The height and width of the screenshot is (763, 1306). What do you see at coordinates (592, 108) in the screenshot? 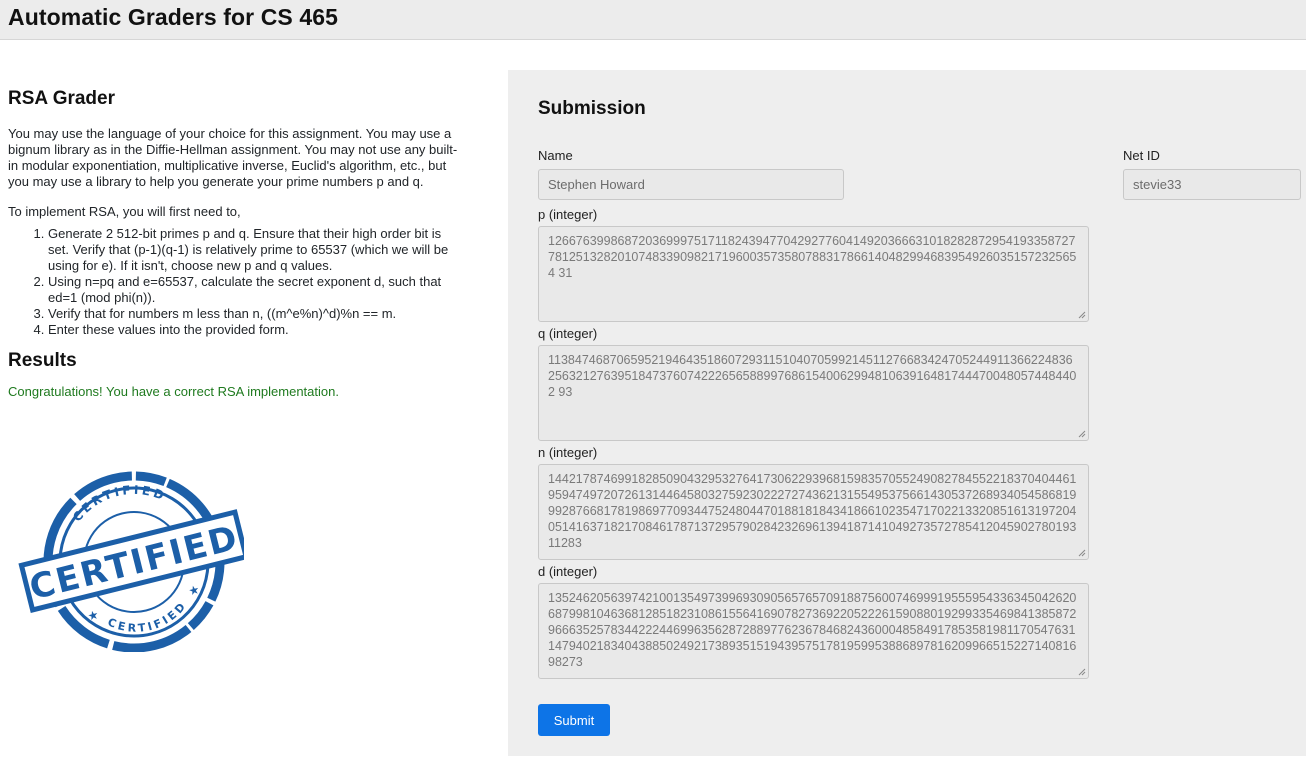
I see `submission-title: Submission` at bounding box center [592, 108].